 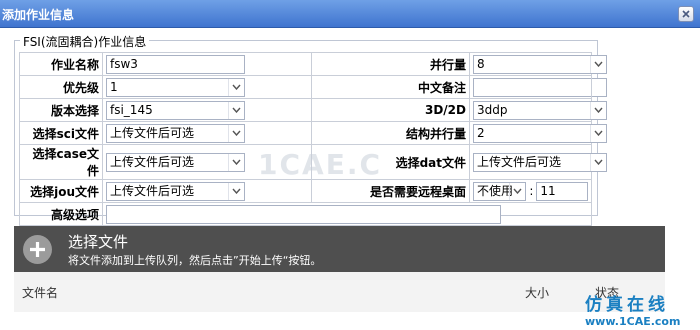 I want to click on close-icon, so click(x=686, y=14).